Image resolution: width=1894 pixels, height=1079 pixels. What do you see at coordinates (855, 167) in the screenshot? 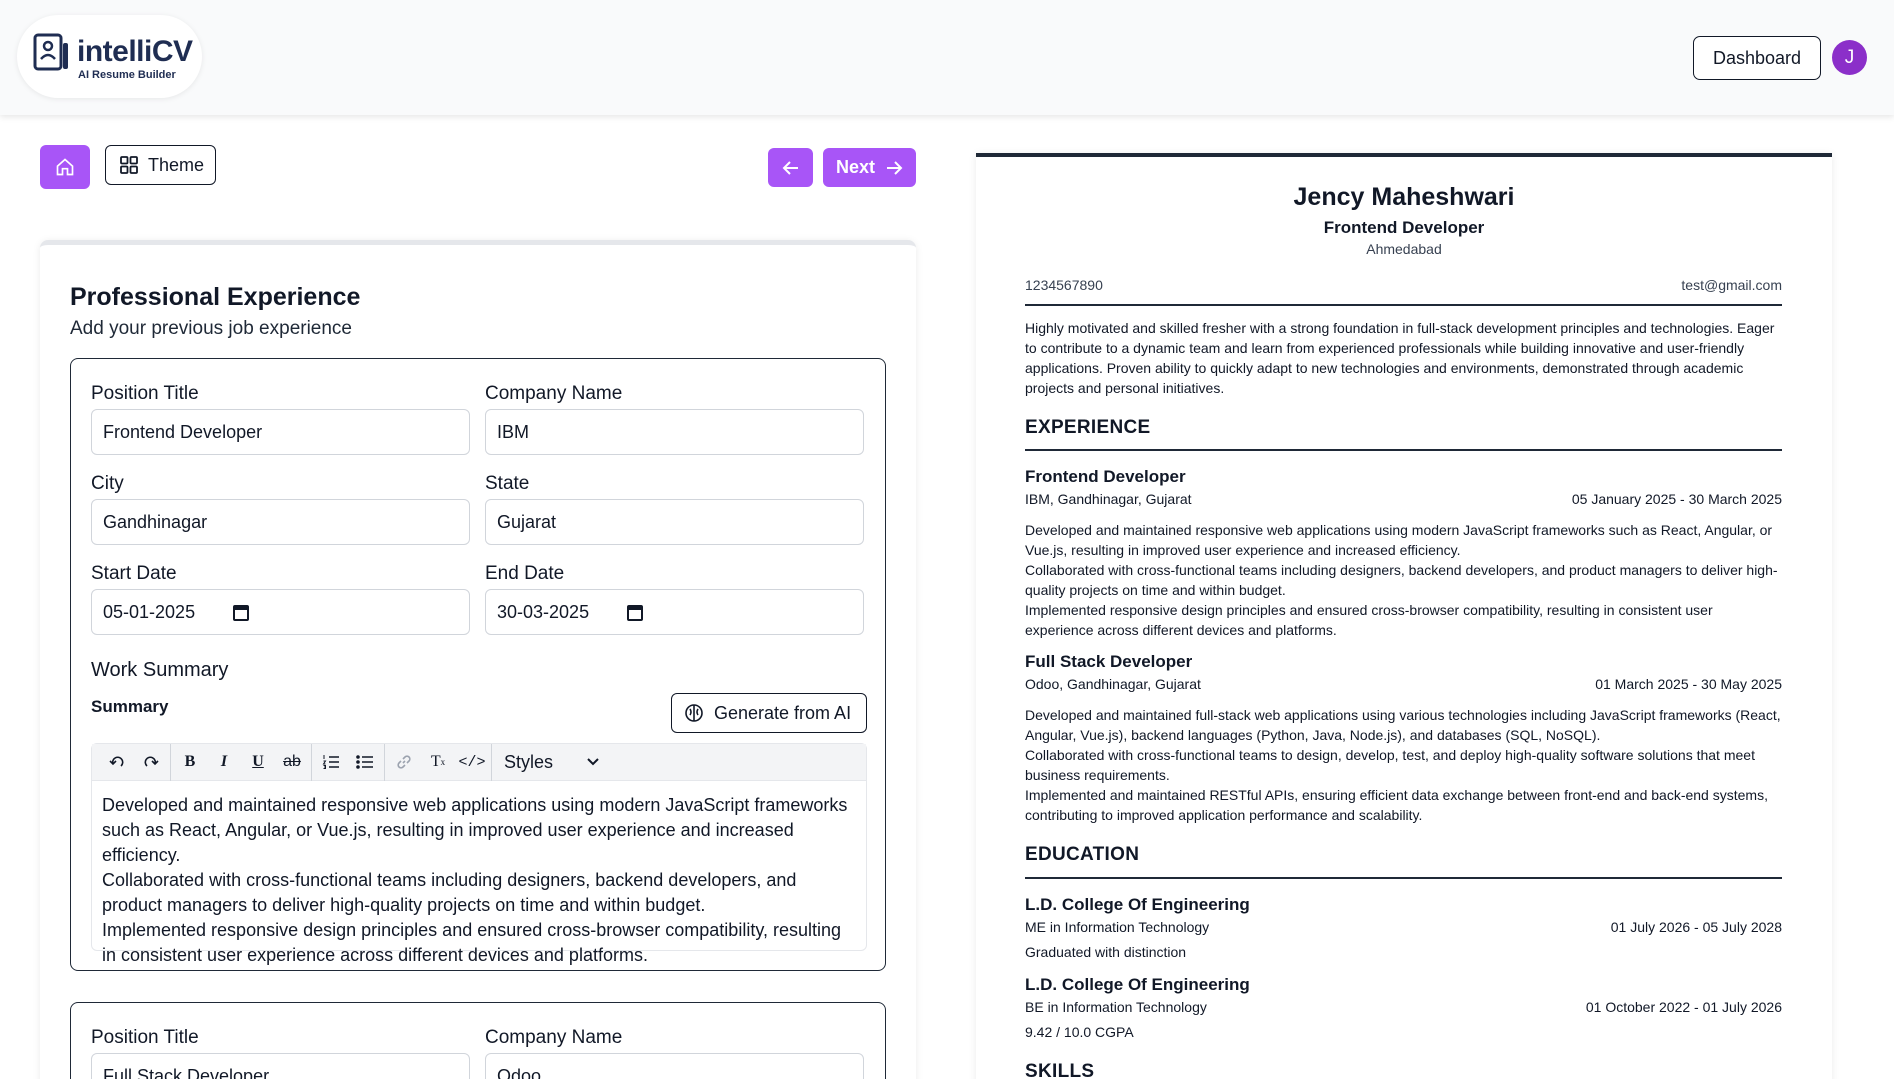
I see `next-label: Next` at bounding box center [855, 167].